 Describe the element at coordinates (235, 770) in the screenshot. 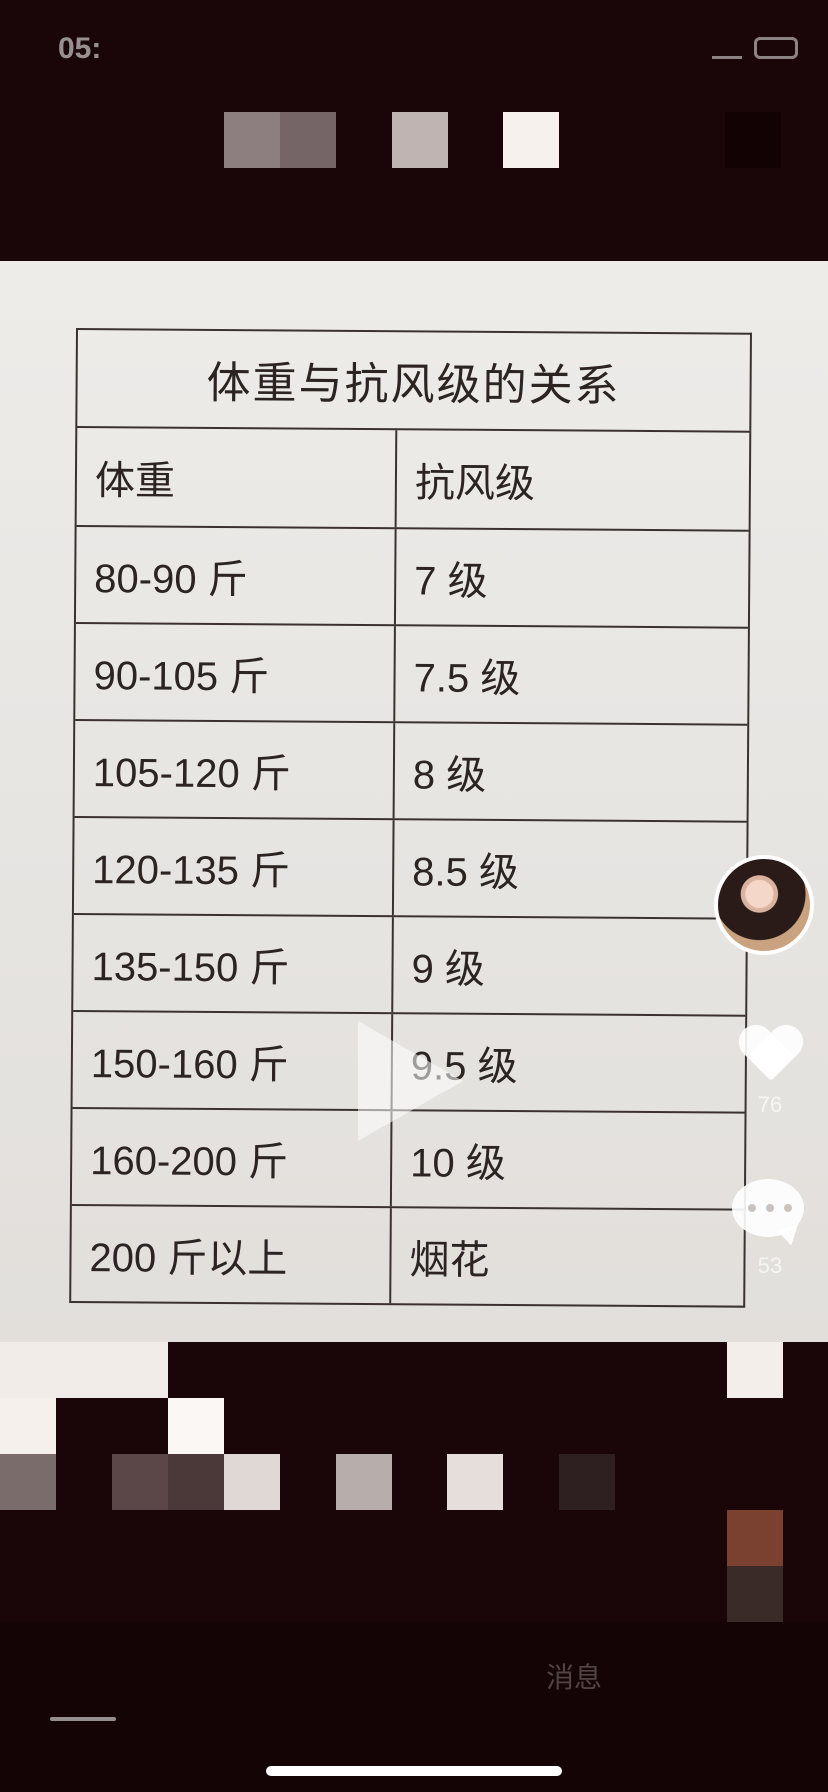

I see `weight-cell: 105-120 斤` at that location.